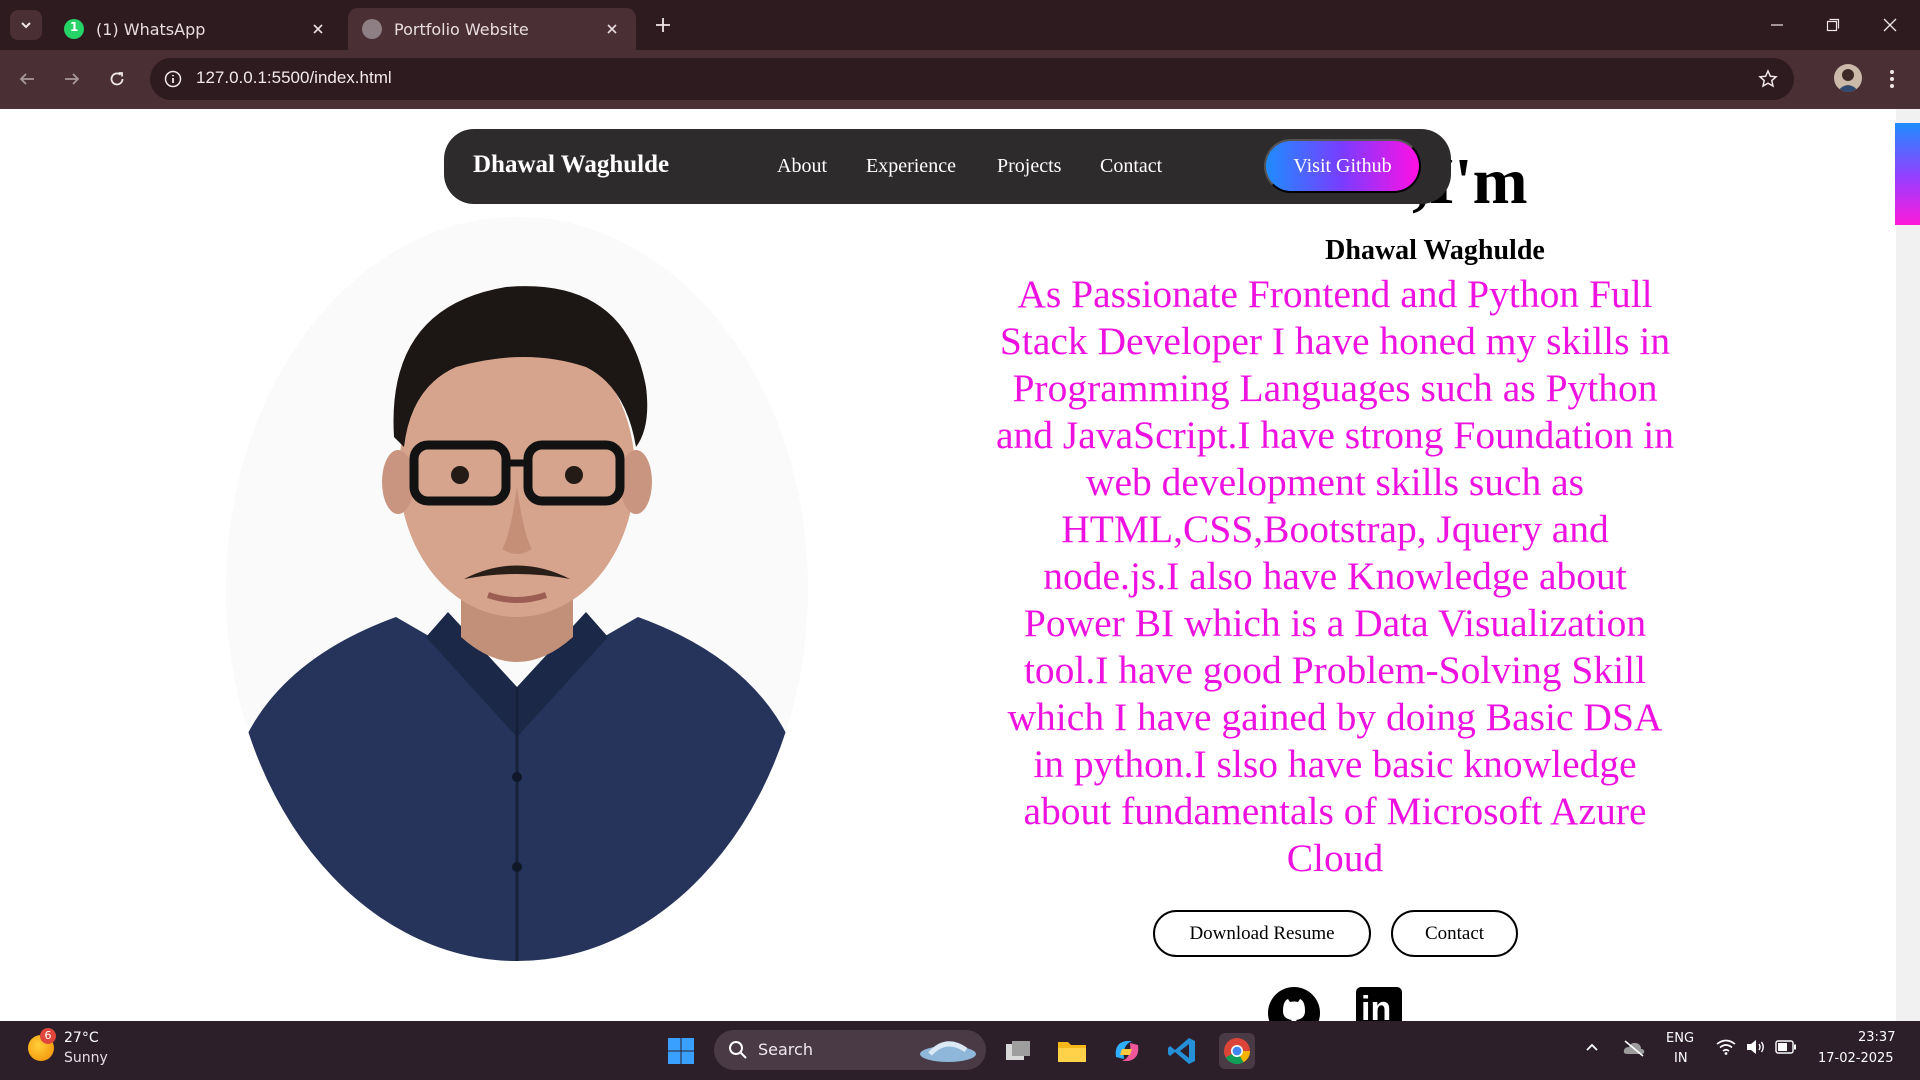 The width and height of the screenshot is (1920, 1080). What do you see at coordinates (738, 1050) in the screenshot?
I see `search-icon` at bounding box center [738, 1050].